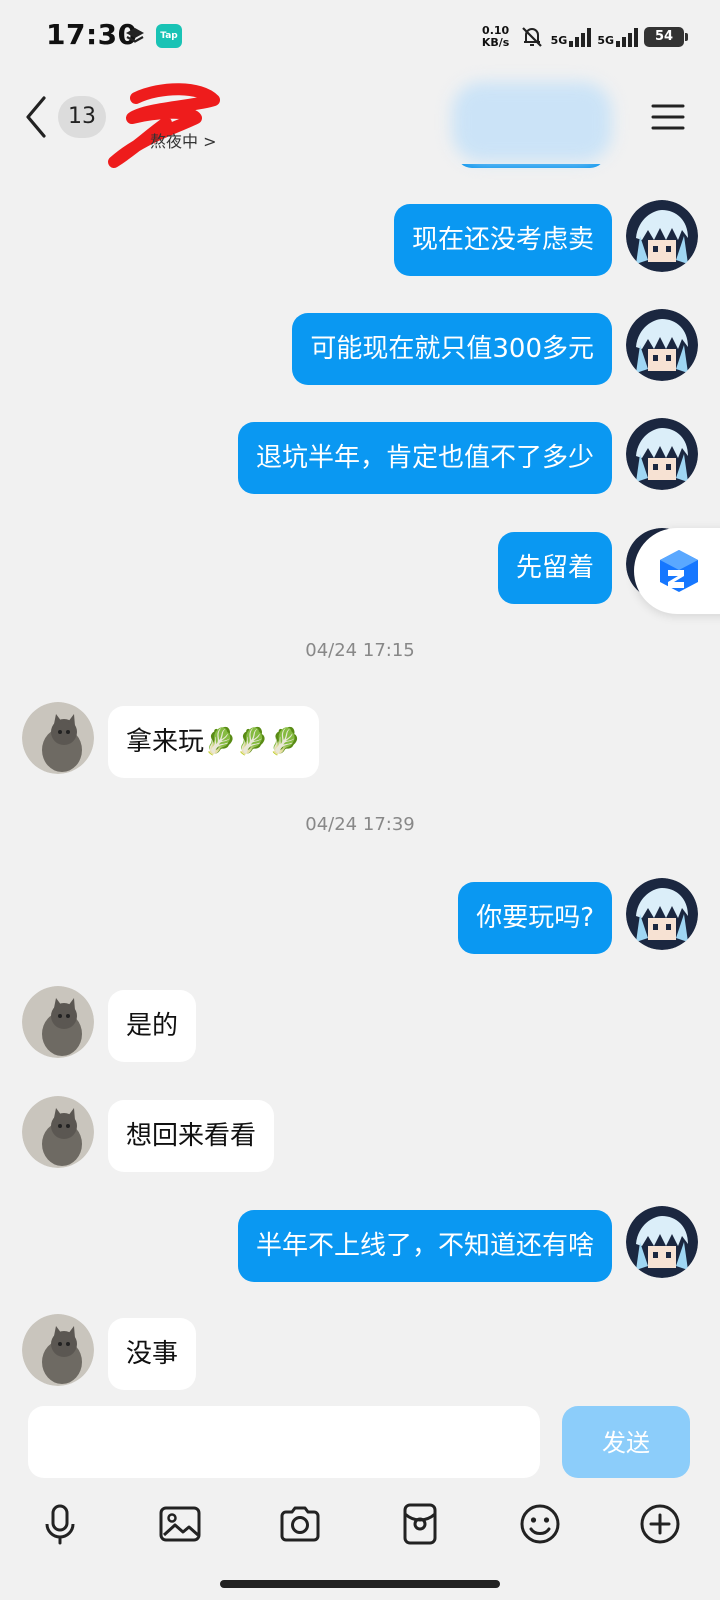 This screenshot has height=1600, width=720. I want to click on back-arrow-icon, so click(37, 117).